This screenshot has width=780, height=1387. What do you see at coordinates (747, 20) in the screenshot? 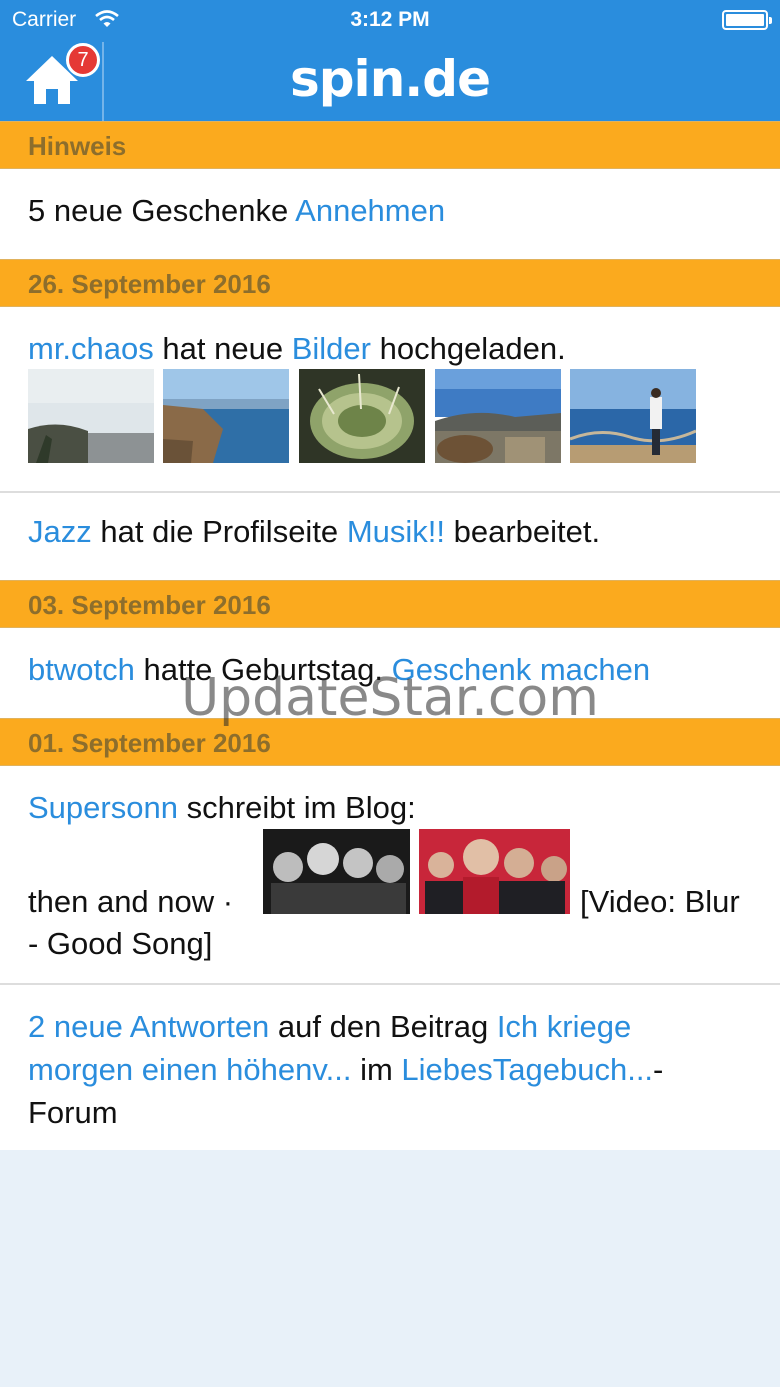
I see `battery-icon` at bounding box center [747, 20].